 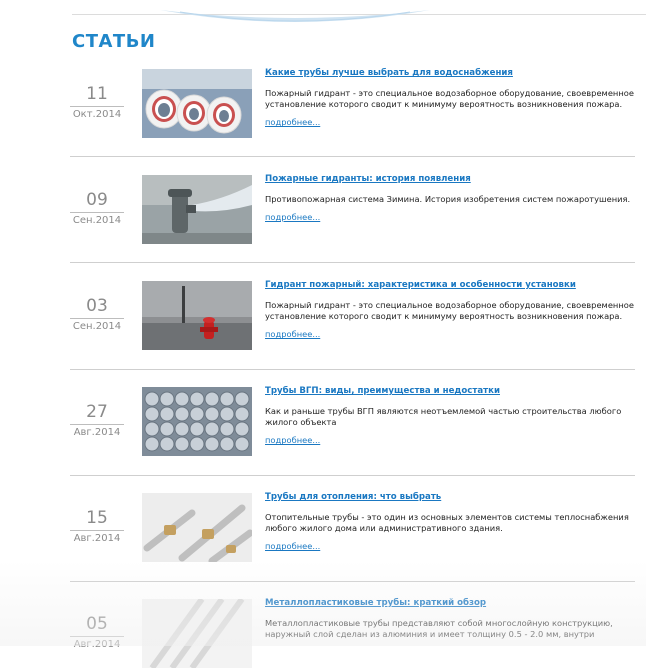 What do you see at coordinates (97, 113) in the screenshot?
I see `article-month: Окт.2014` at bounding box center [97, 113].